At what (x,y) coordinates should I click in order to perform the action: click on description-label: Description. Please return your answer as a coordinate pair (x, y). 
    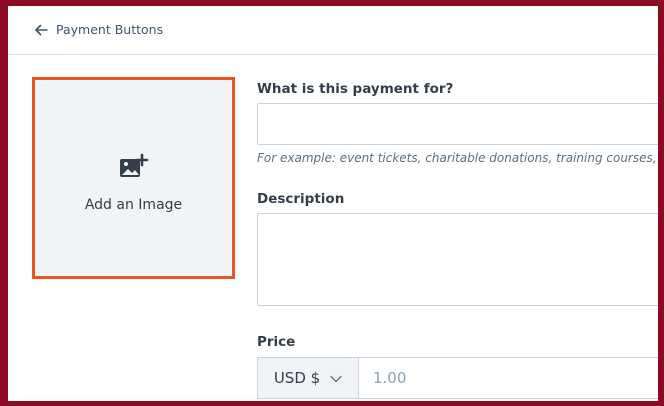
    Looking at the image, I should click on (301, 199).